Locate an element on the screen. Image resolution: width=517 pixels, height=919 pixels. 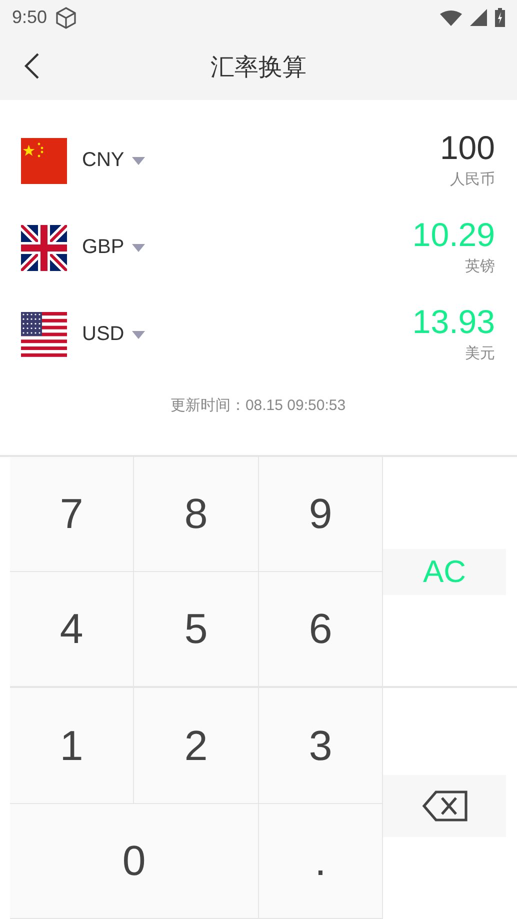
back-icon is located at coordinates (32, 66).